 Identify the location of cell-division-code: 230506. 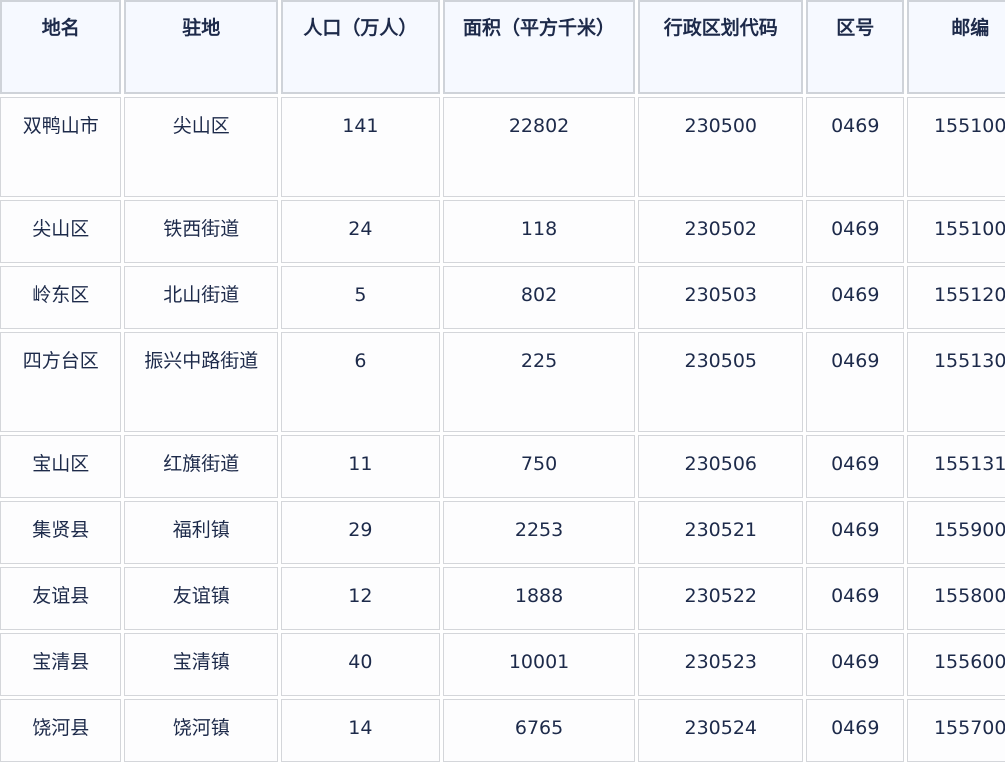
(721, 466).